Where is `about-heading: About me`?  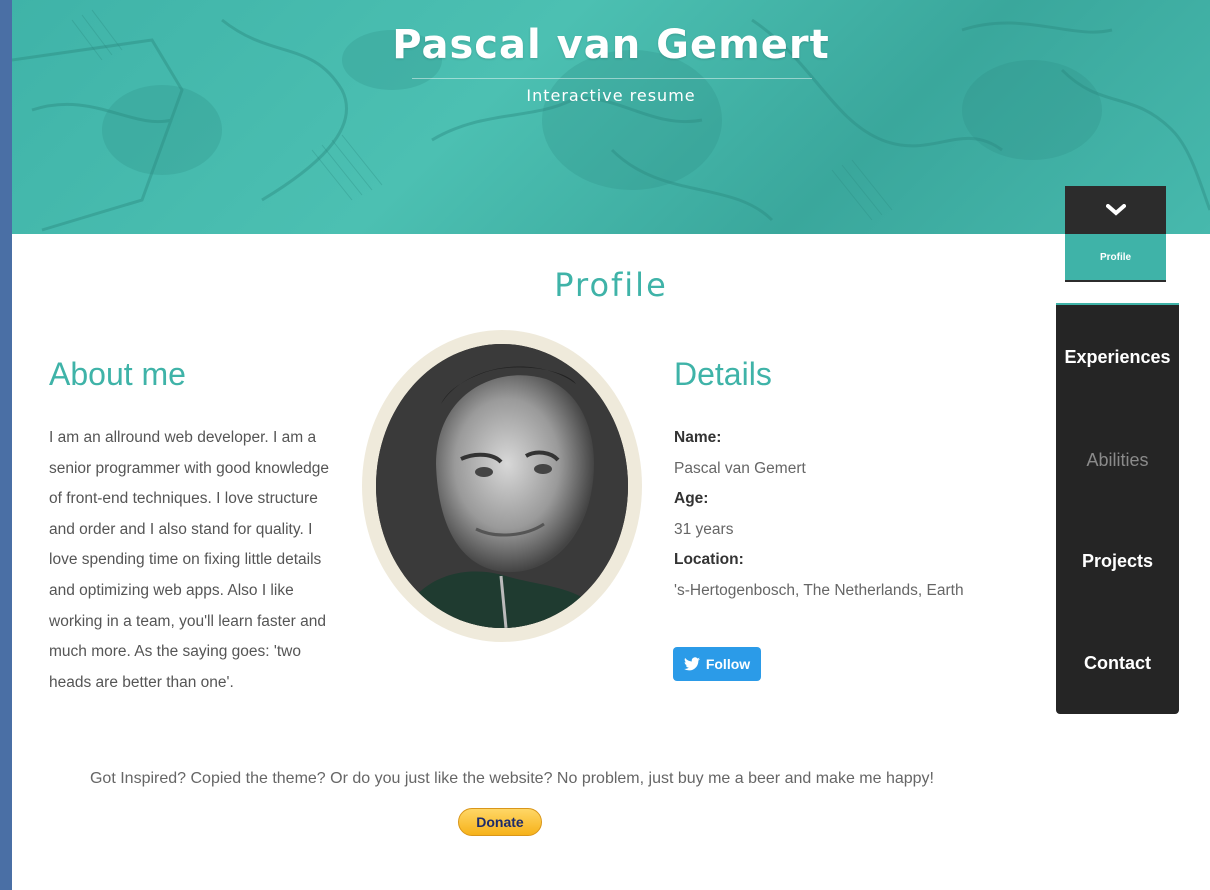 about-heading: About me is located at coordinates (117, 374).